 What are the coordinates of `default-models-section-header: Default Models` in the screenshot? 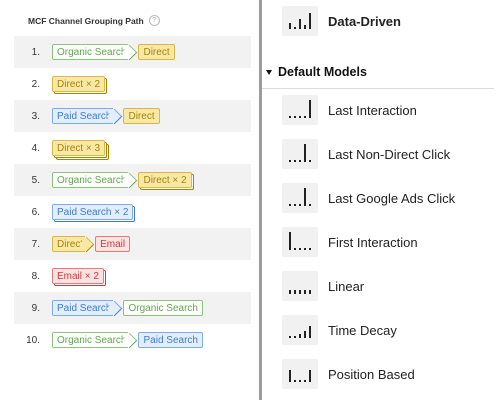 It's located at (316, 72).